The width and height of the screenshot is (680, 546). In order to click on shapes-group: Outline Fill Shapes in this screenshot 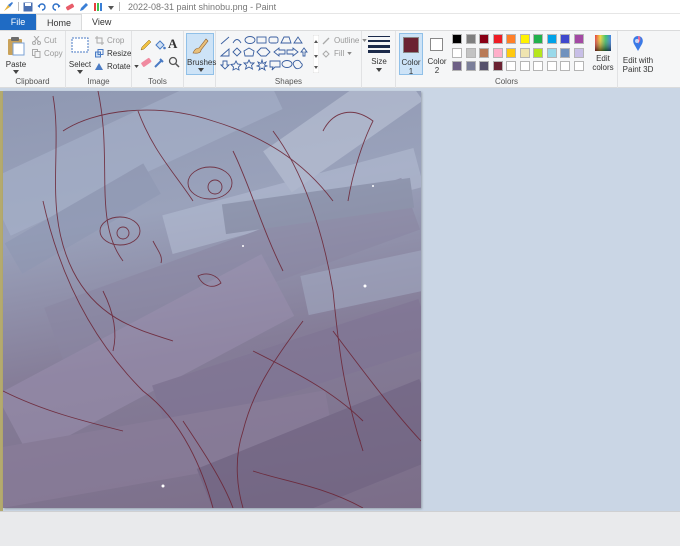, I will do `click(292, 59)`.